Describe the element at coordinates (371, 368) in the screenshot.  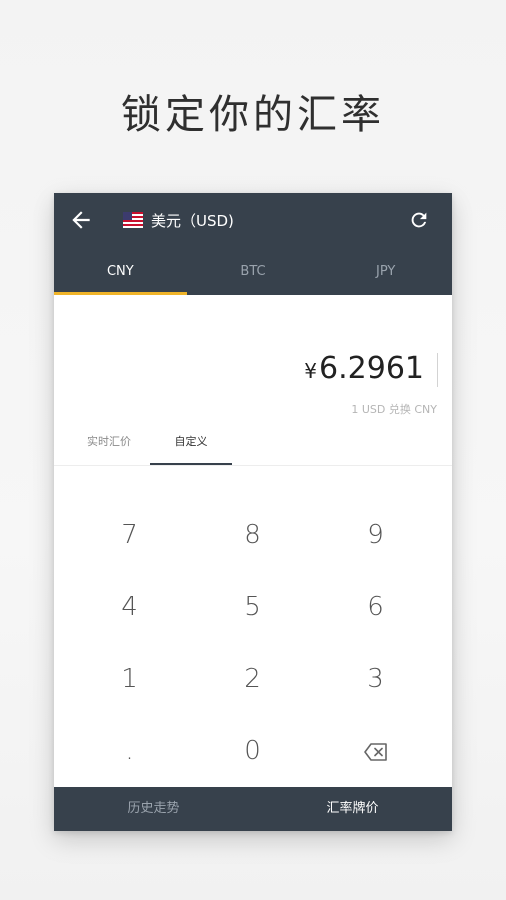
I see `amount-value: 6.2961` at that location.